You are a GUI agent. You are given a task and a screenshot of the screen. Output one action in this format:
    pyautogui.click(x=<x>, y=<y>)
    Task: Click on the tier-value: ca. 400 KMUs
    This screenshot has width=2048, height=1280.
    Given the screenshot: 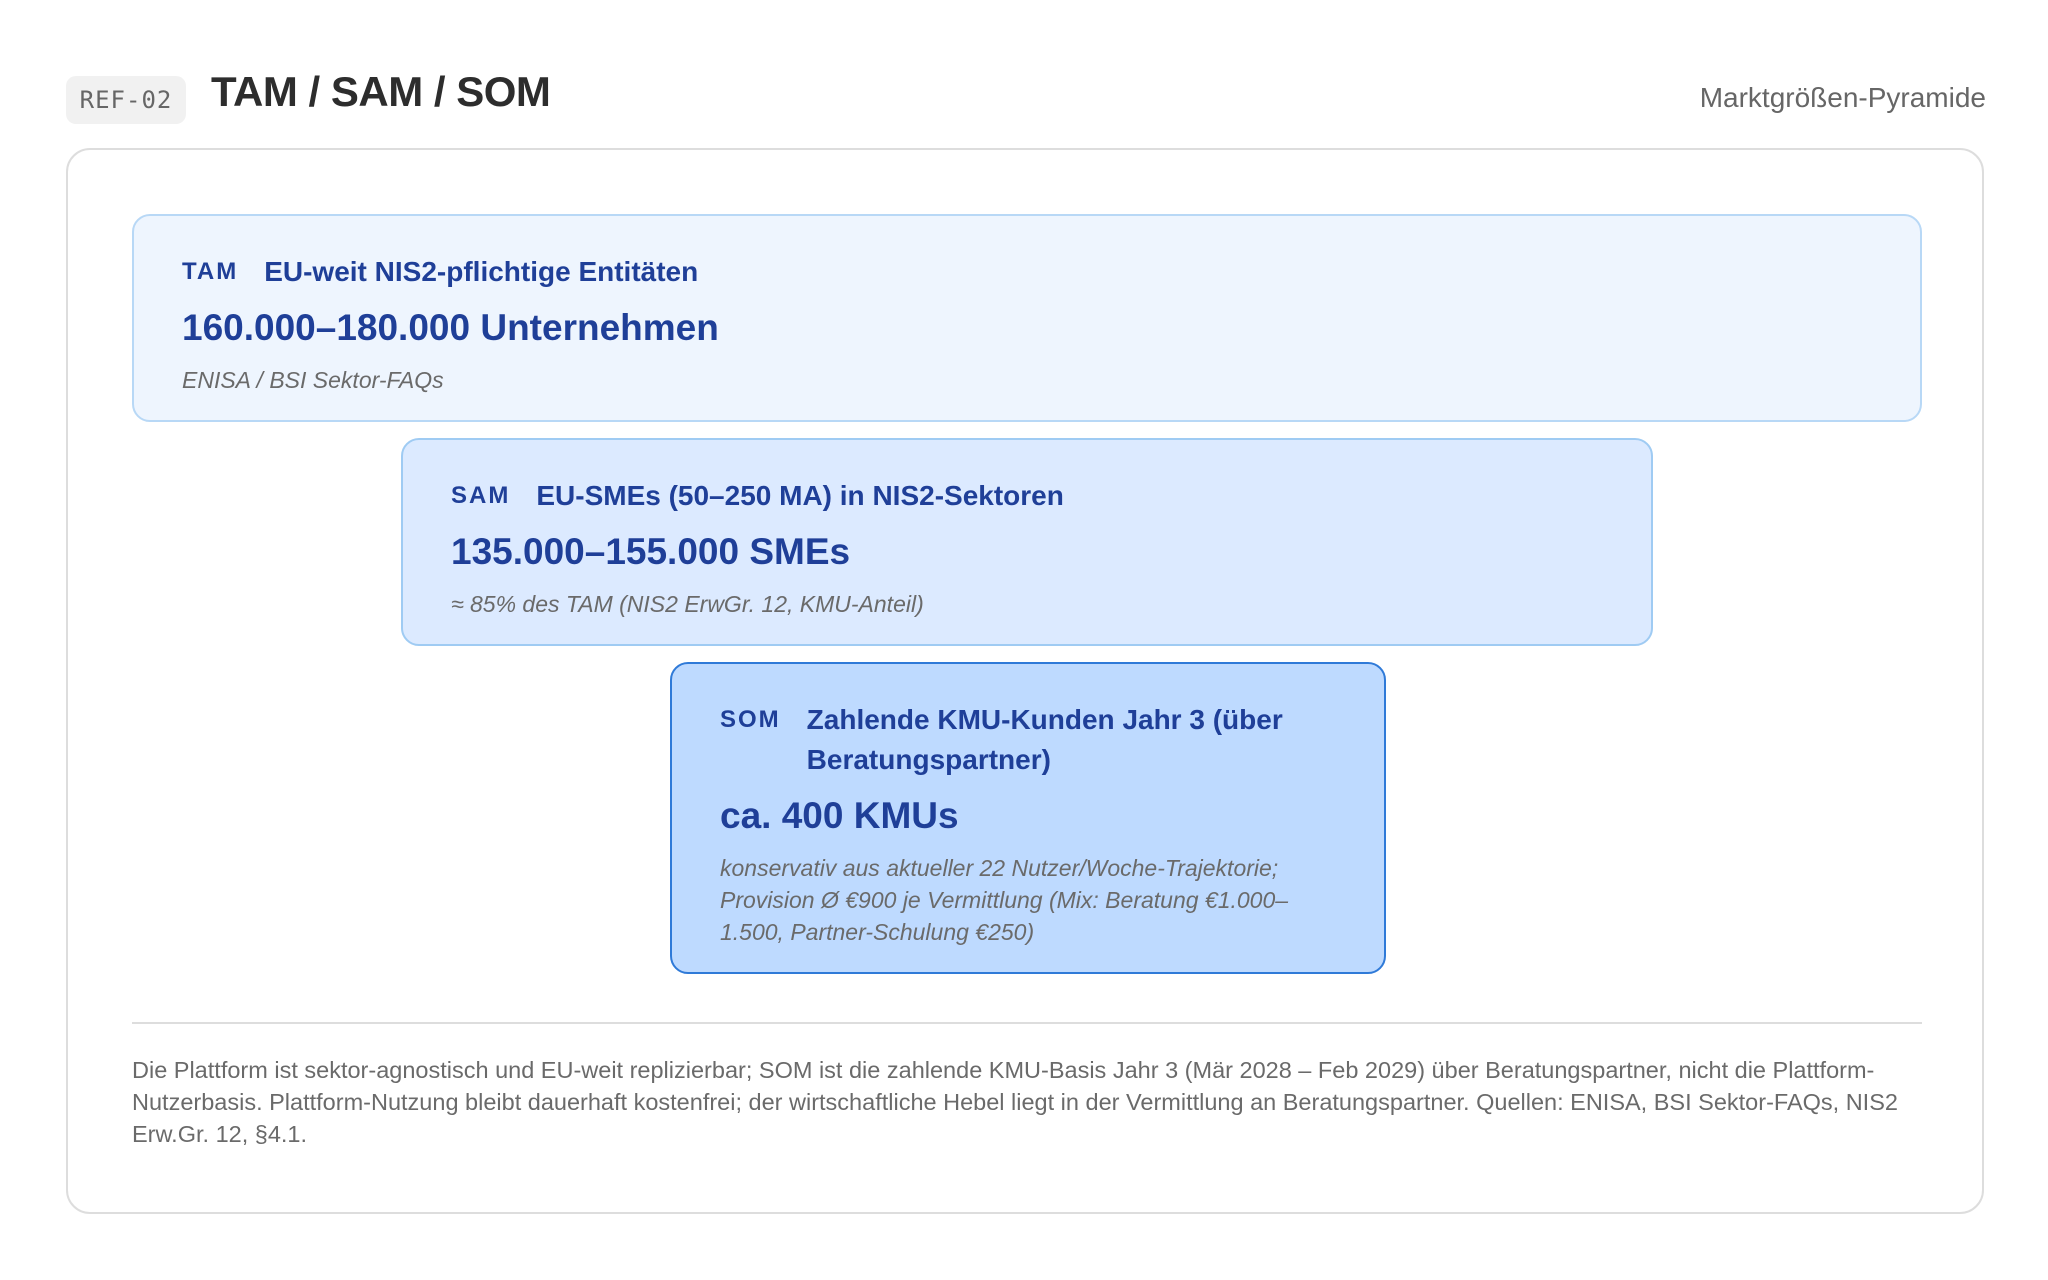 What is the action you would take?
    pyautogui.click(x=839, y=815)
    